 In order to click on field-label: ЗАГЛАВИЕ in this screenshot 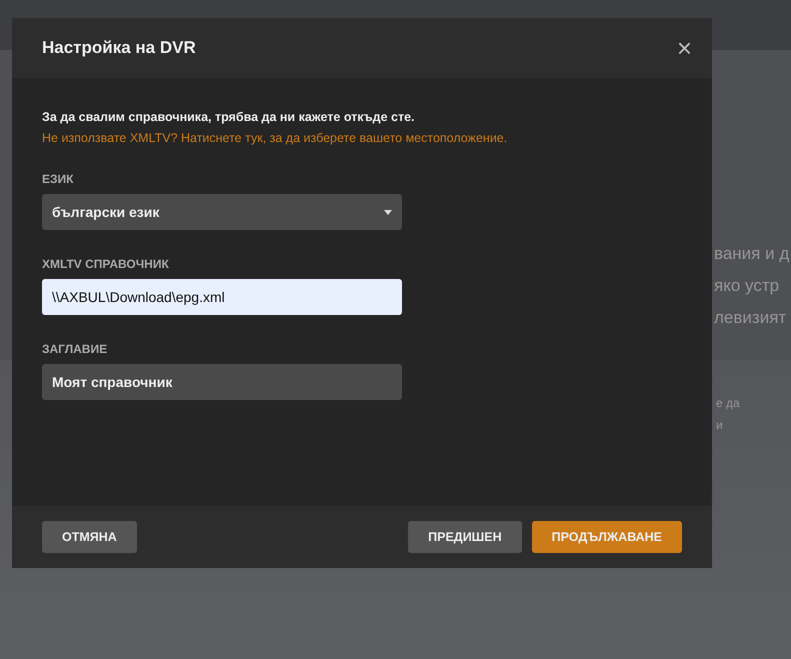, I will do `click(75, 349)`.